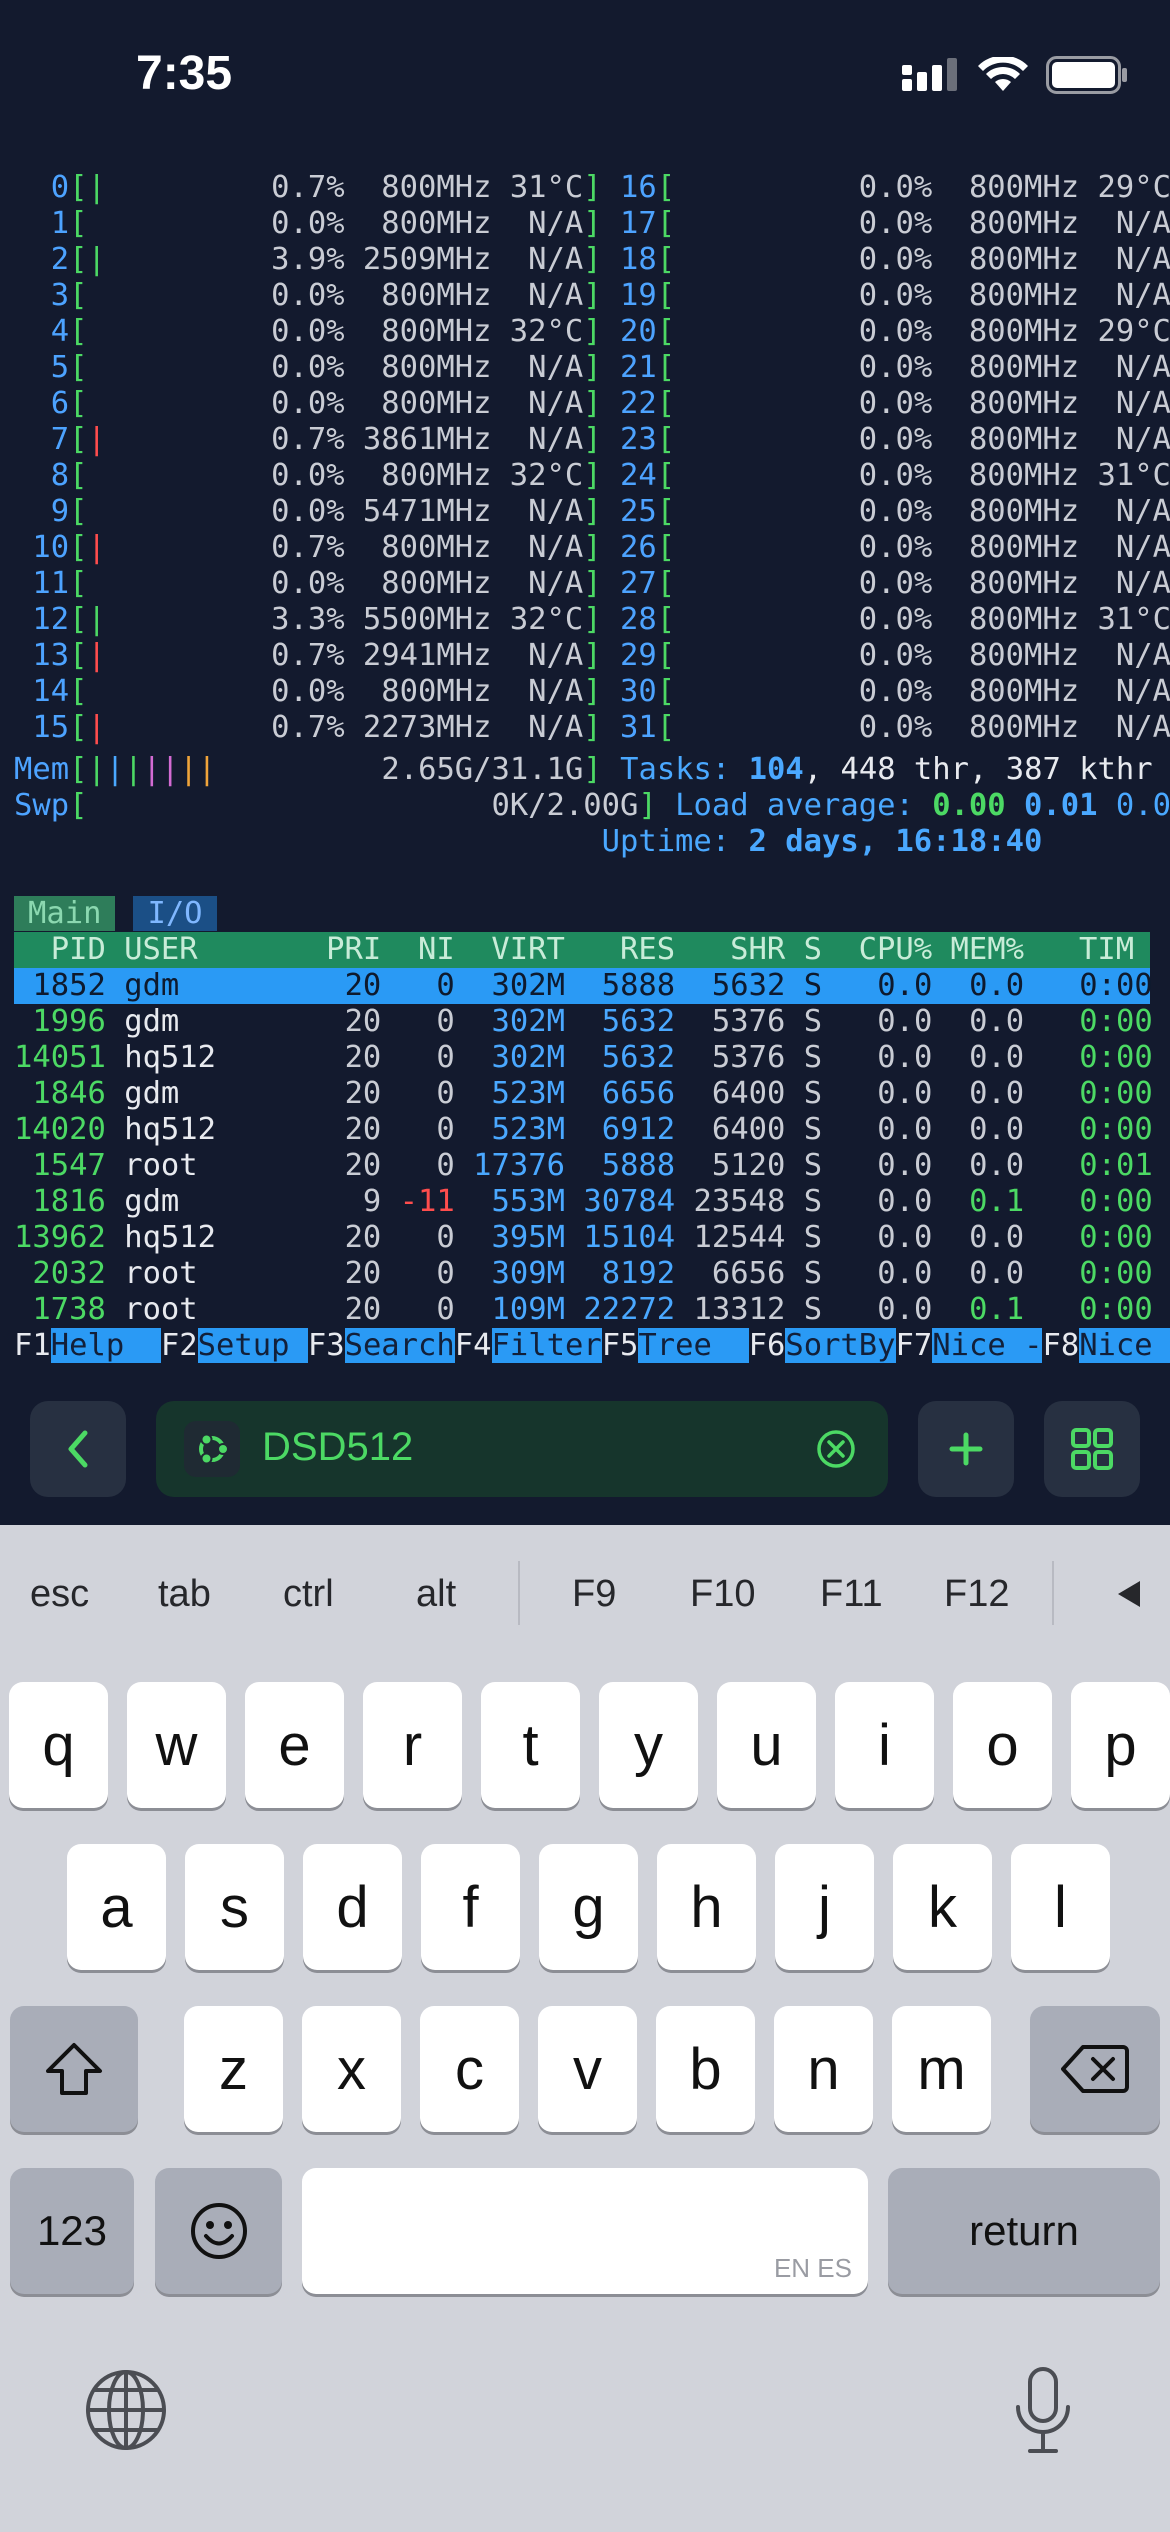 This screenshot has width=1170, height=2532. What do you see at coordinates (823, 2069) in the screenshot?
I see `key-n: n` at bounding box center [823, 2069].